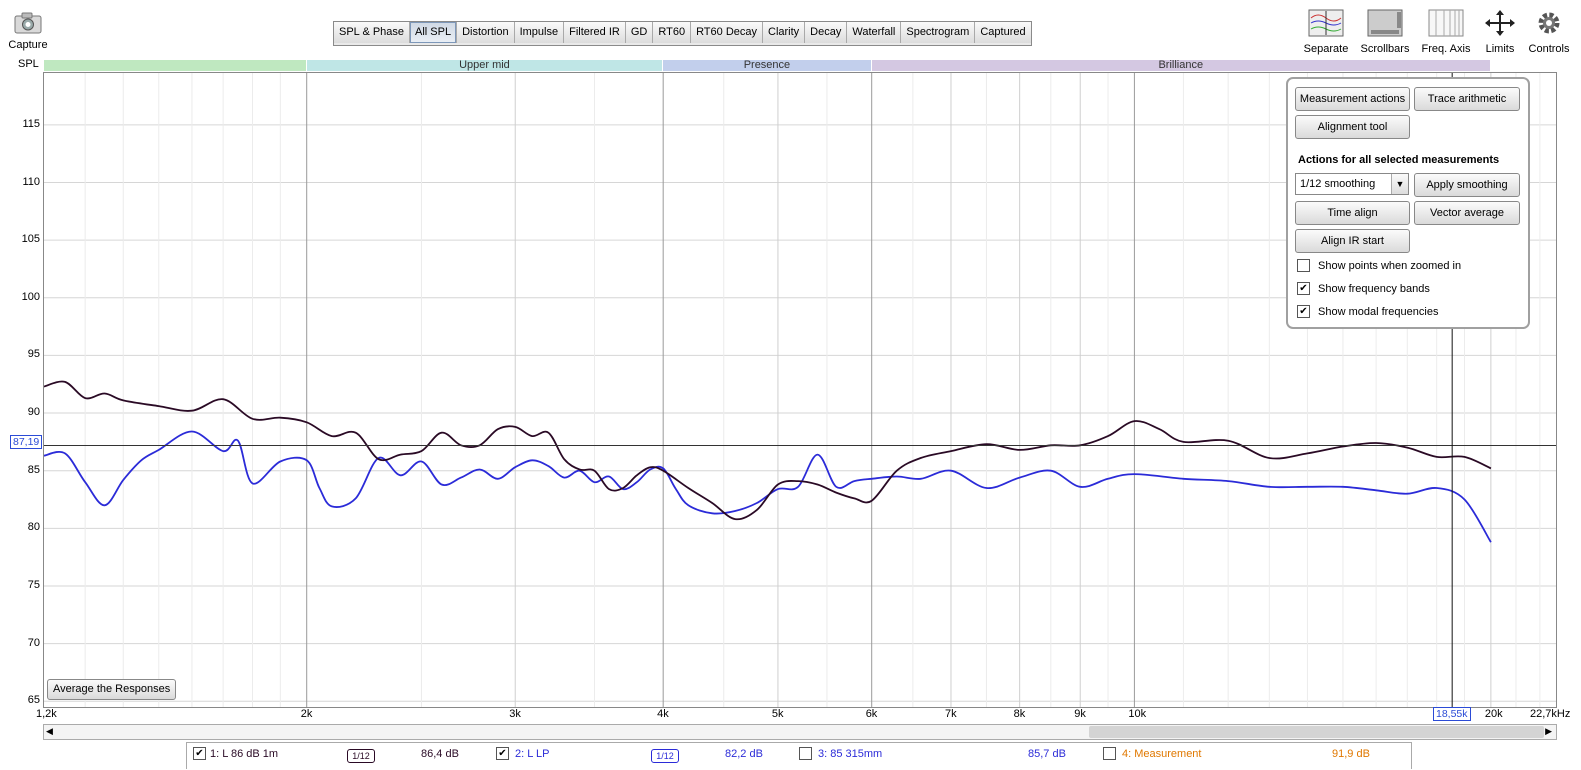 Image resolution: width=1581 pixels, height=770 pixels. I want to click on measurement-1-checkbox: ✔, so click(199, 753).